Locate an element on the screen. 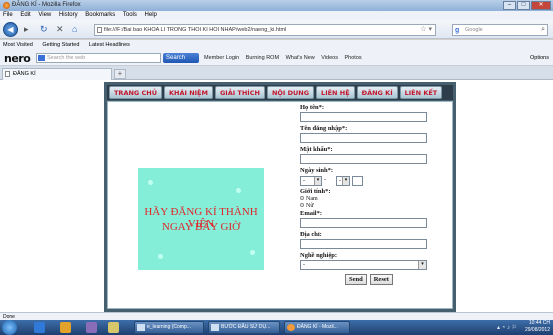 This screenshot has width=553, height=335. username-input is located at coordinates (363, 138).